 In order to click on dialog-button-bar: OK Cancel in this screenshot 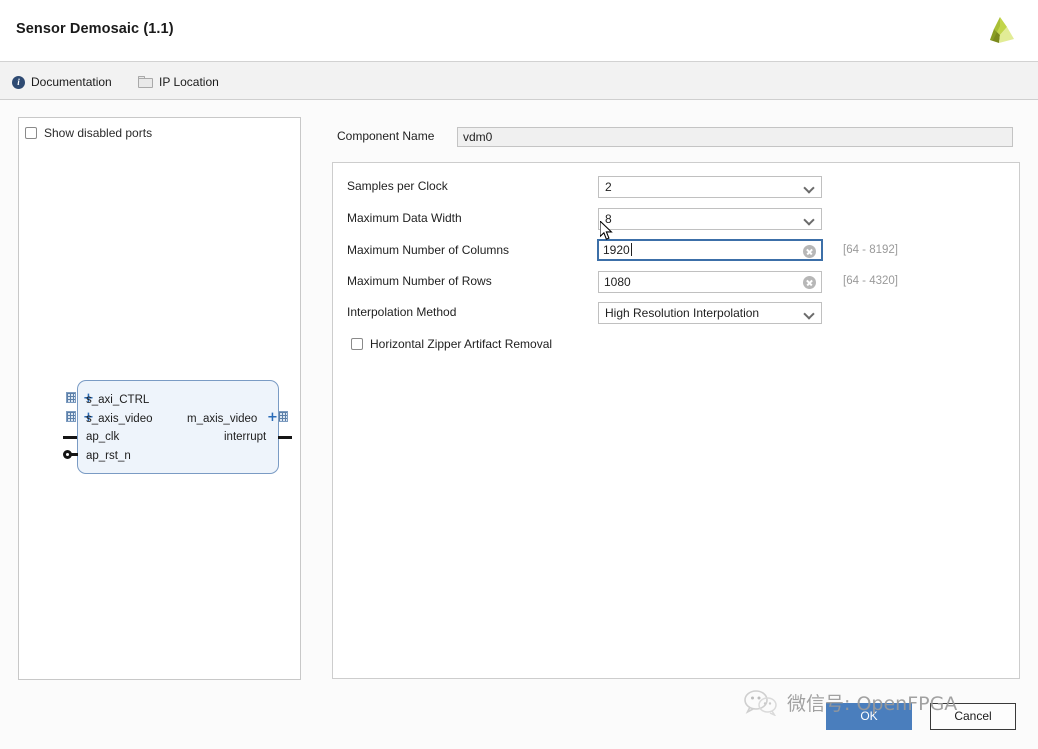, I will do `click(519, 715)`.